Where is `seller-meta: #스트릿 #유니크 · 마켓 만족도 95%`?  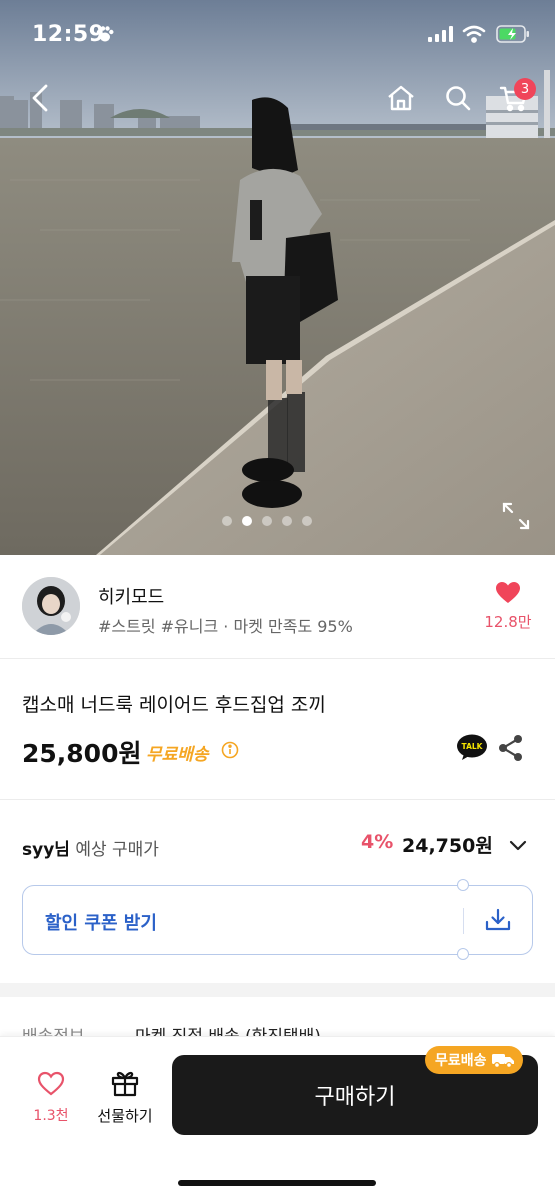
seller-meta: #스트릿 #유니크 · 마켓 만족도 95% is located at coordinates (225, 626).